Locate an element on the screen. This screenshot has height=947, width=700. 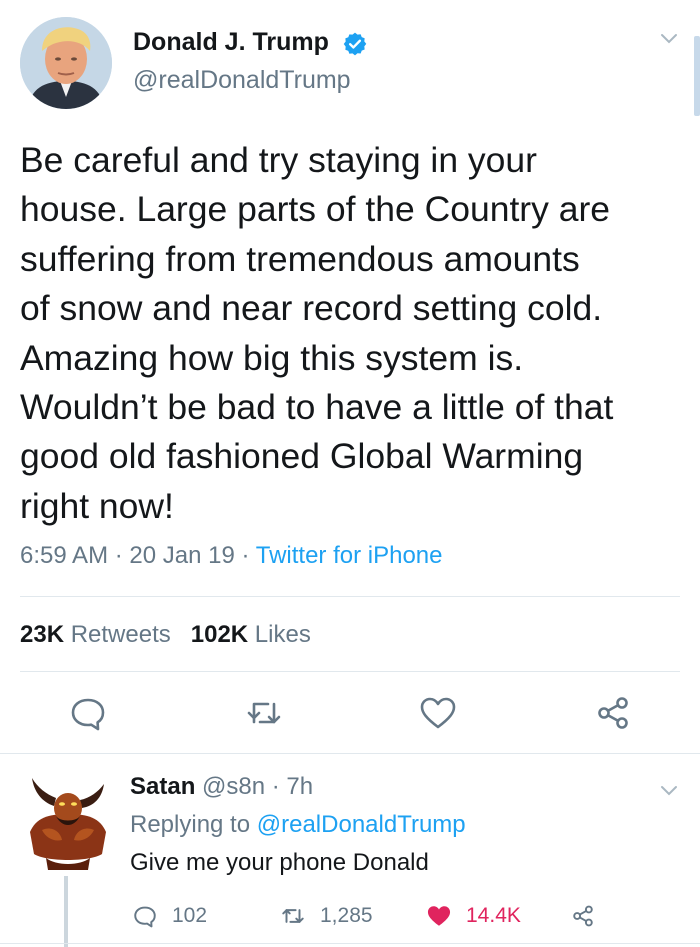
reply-author-name: Satan is located at coordinates (162, 786).